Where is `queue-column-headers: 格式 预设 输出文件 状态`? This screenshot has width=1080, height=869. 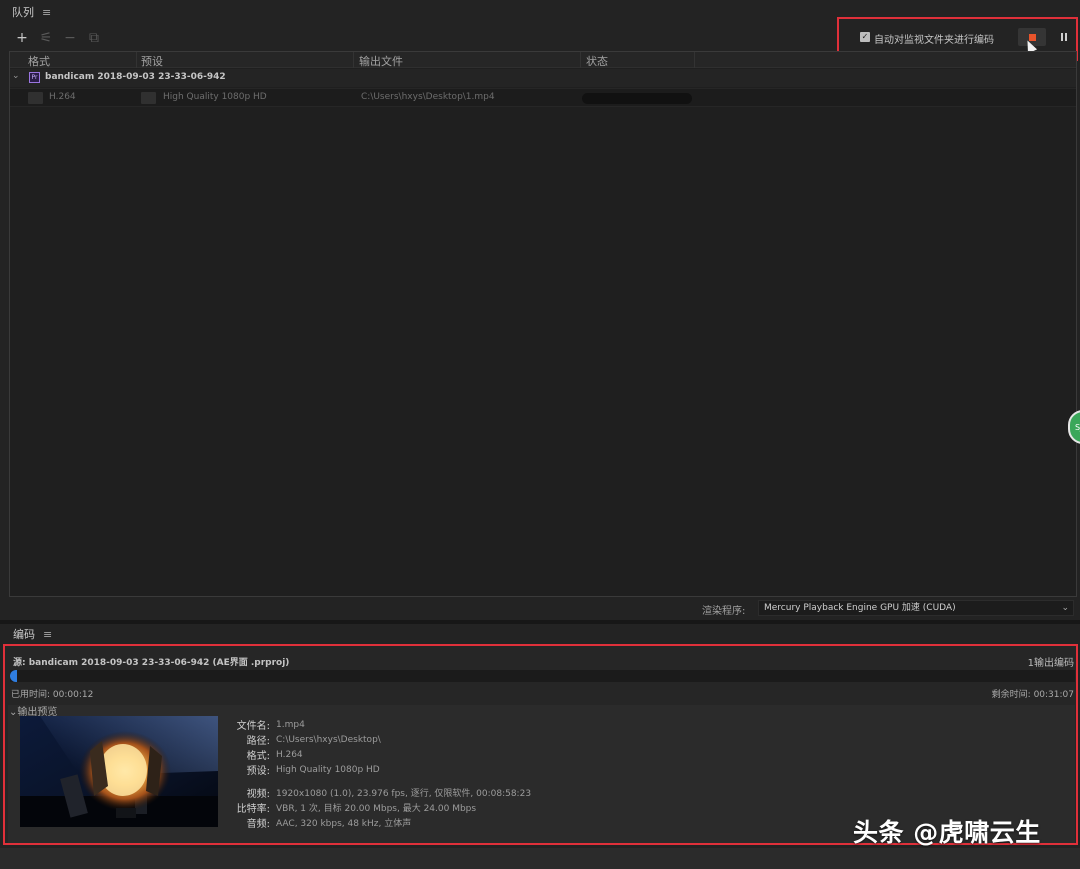 queue-column-headers: 格式 预设 输出文件 状态 is located at coordinates (543, 60).